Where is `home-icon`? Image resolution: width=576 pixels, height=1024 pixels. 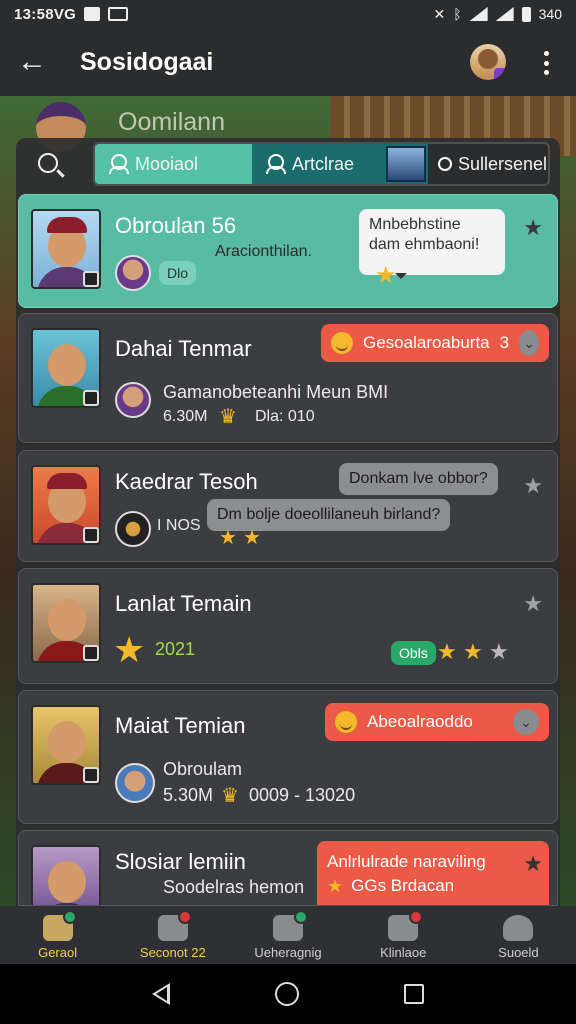
home-icon is located at coordinates (286, 994).